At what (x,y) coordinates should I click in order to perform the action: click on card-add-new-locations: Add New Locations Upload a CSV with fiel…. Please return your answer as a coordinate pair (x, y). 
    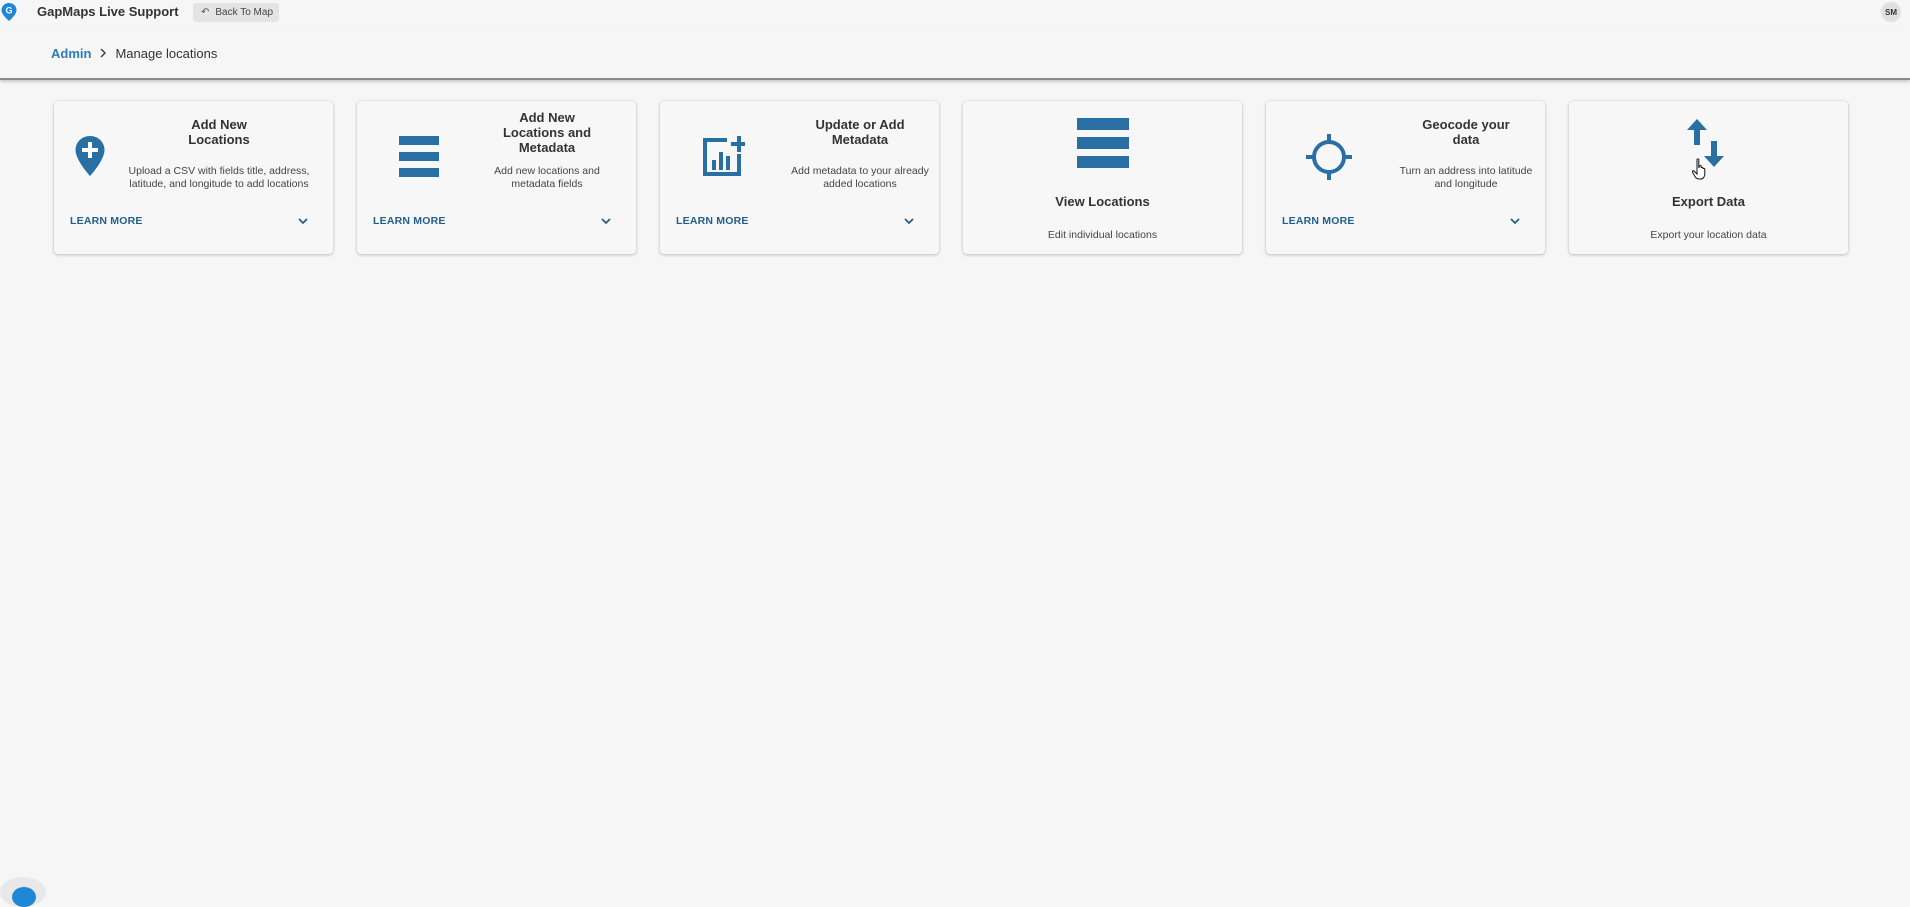
    Looking at the image, I should click on (193, 177).